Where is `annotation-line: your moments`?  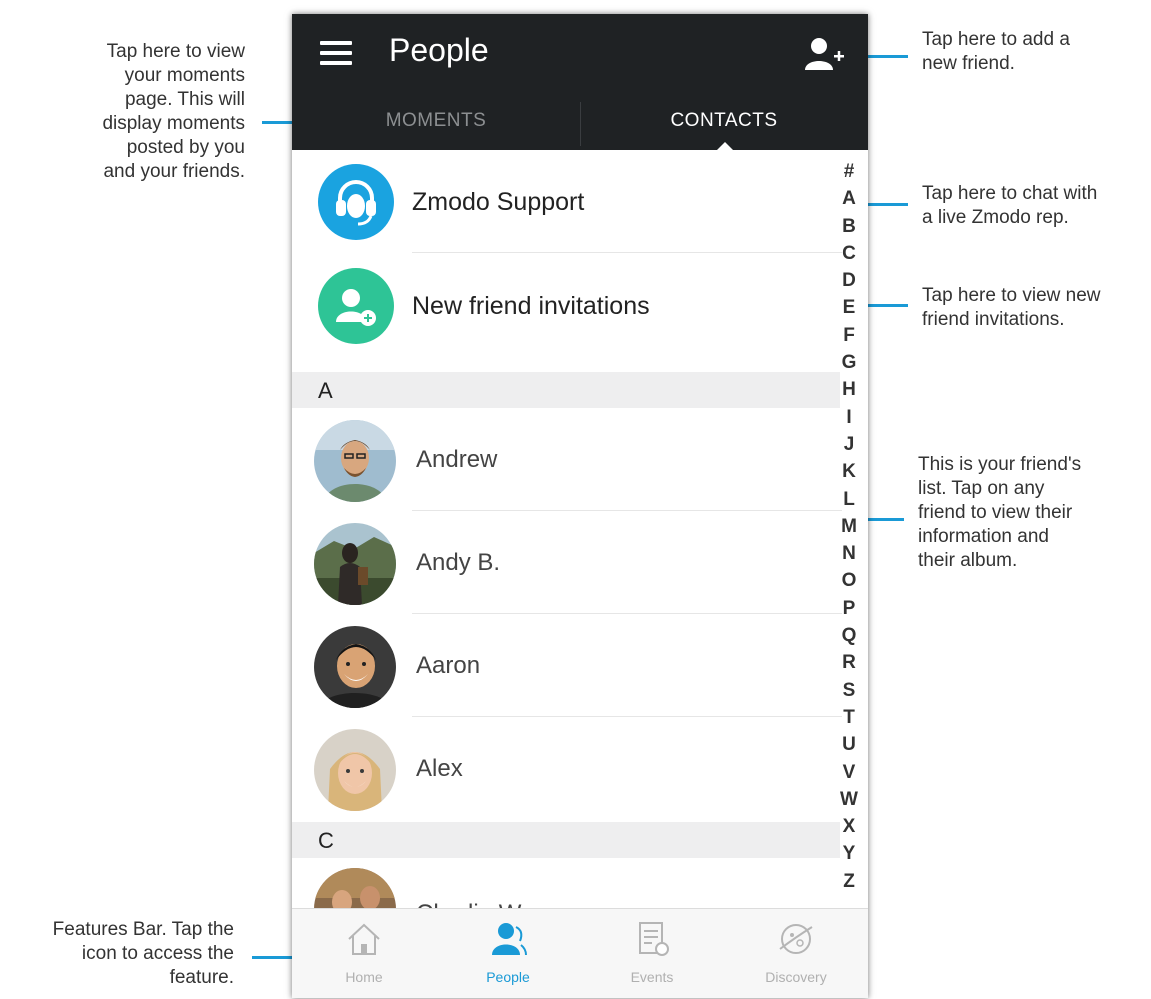
annotation-line: your moments is located at coordinates (184, 75).